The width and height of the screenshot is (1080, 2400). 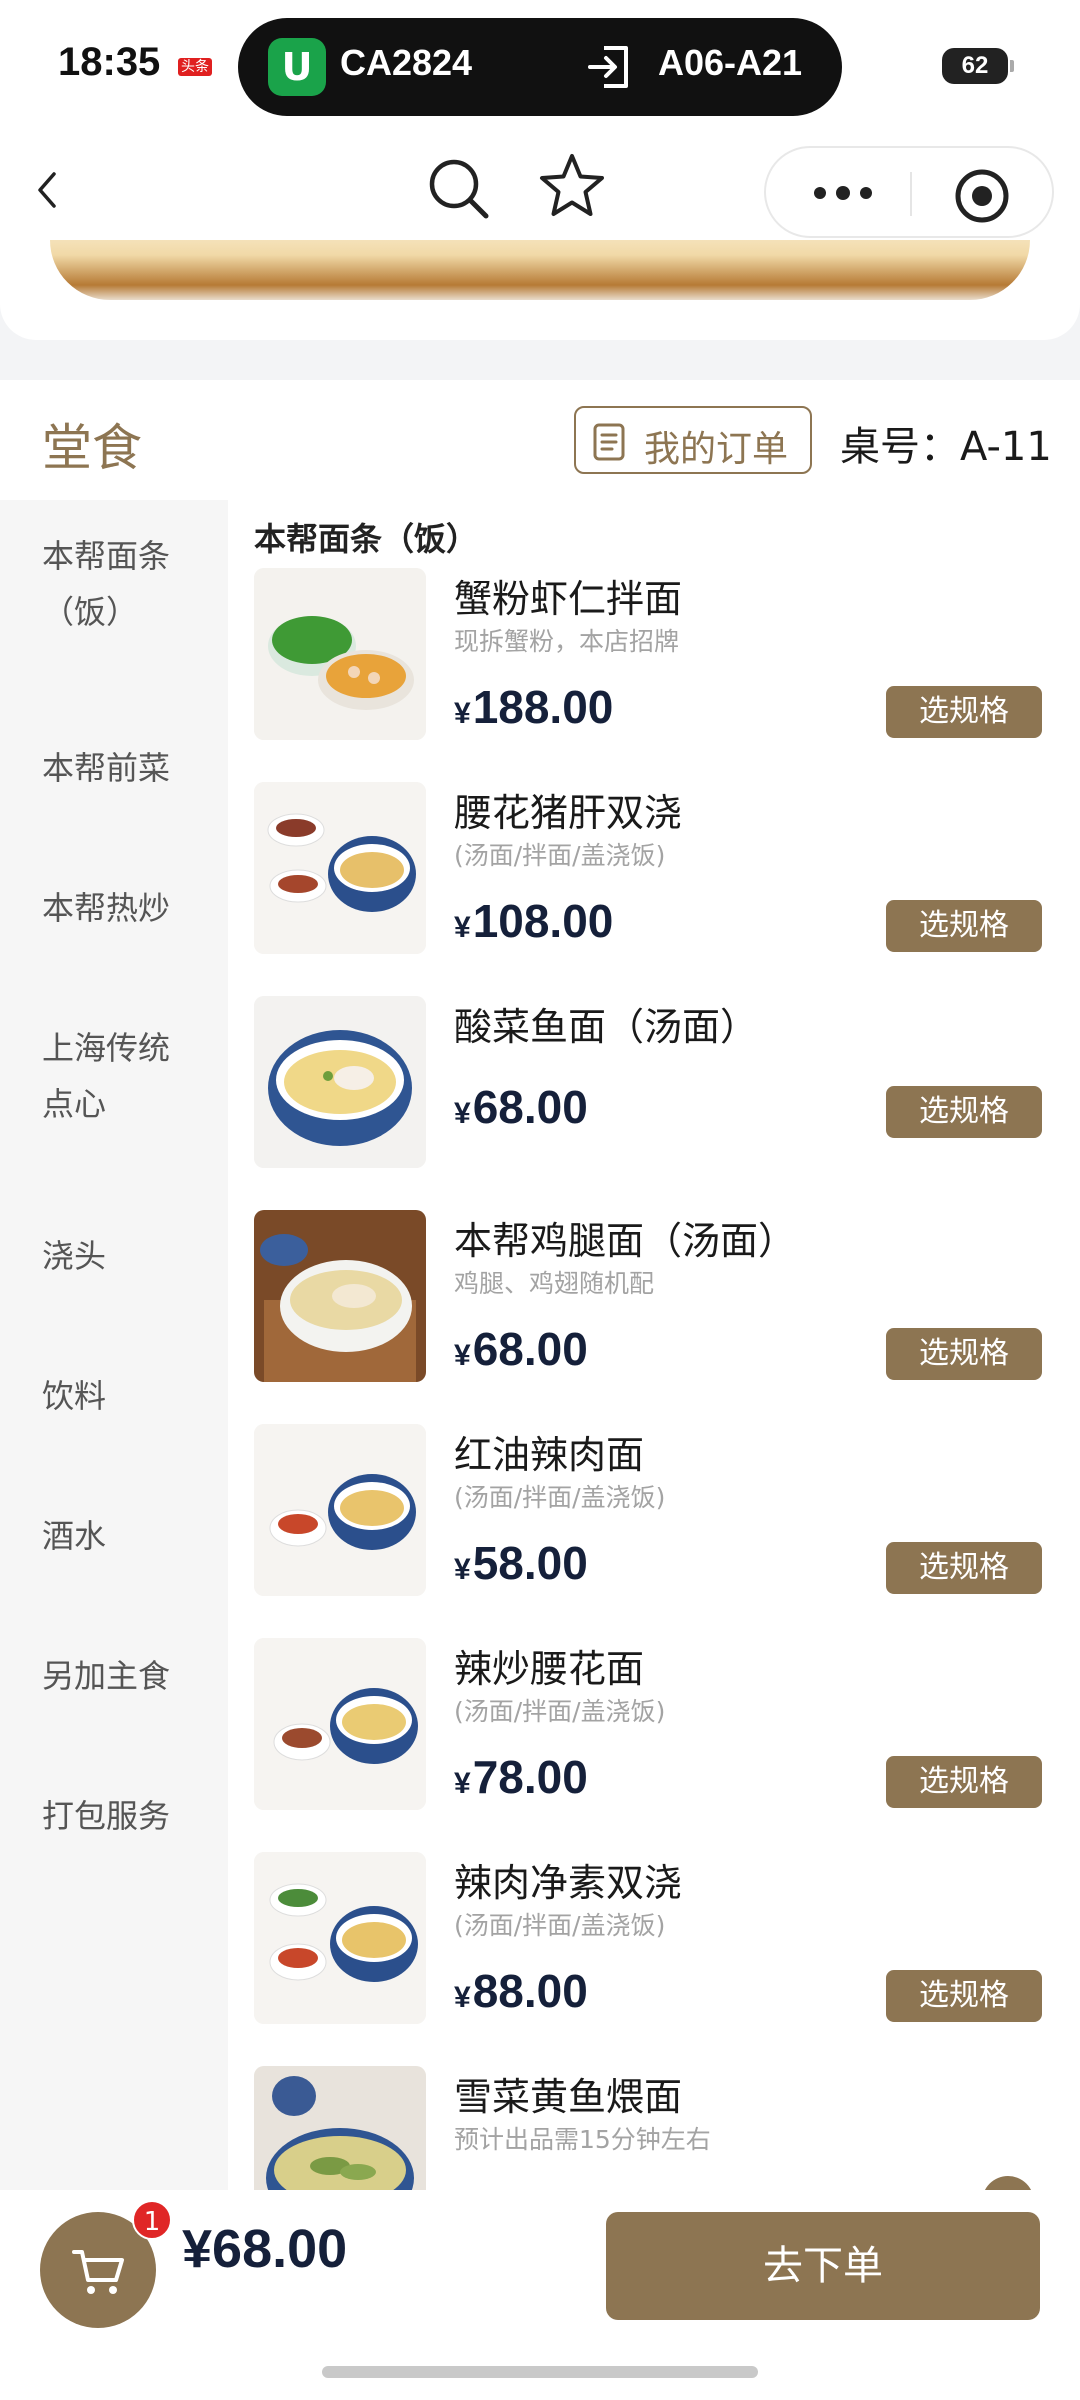 What do you see at coordinates (823, 2266) in the screenshot?
I see `checkout-button: 去下单` at bounding box center [823, 2266].